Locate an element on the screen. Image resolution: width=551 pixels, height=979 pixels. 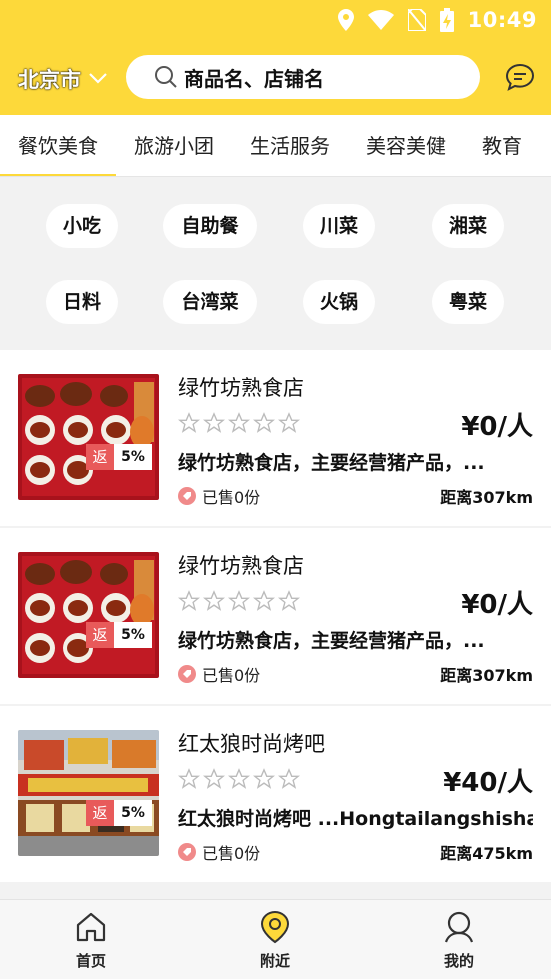
nav-me: 我的 is located at coordinates (459, 940).